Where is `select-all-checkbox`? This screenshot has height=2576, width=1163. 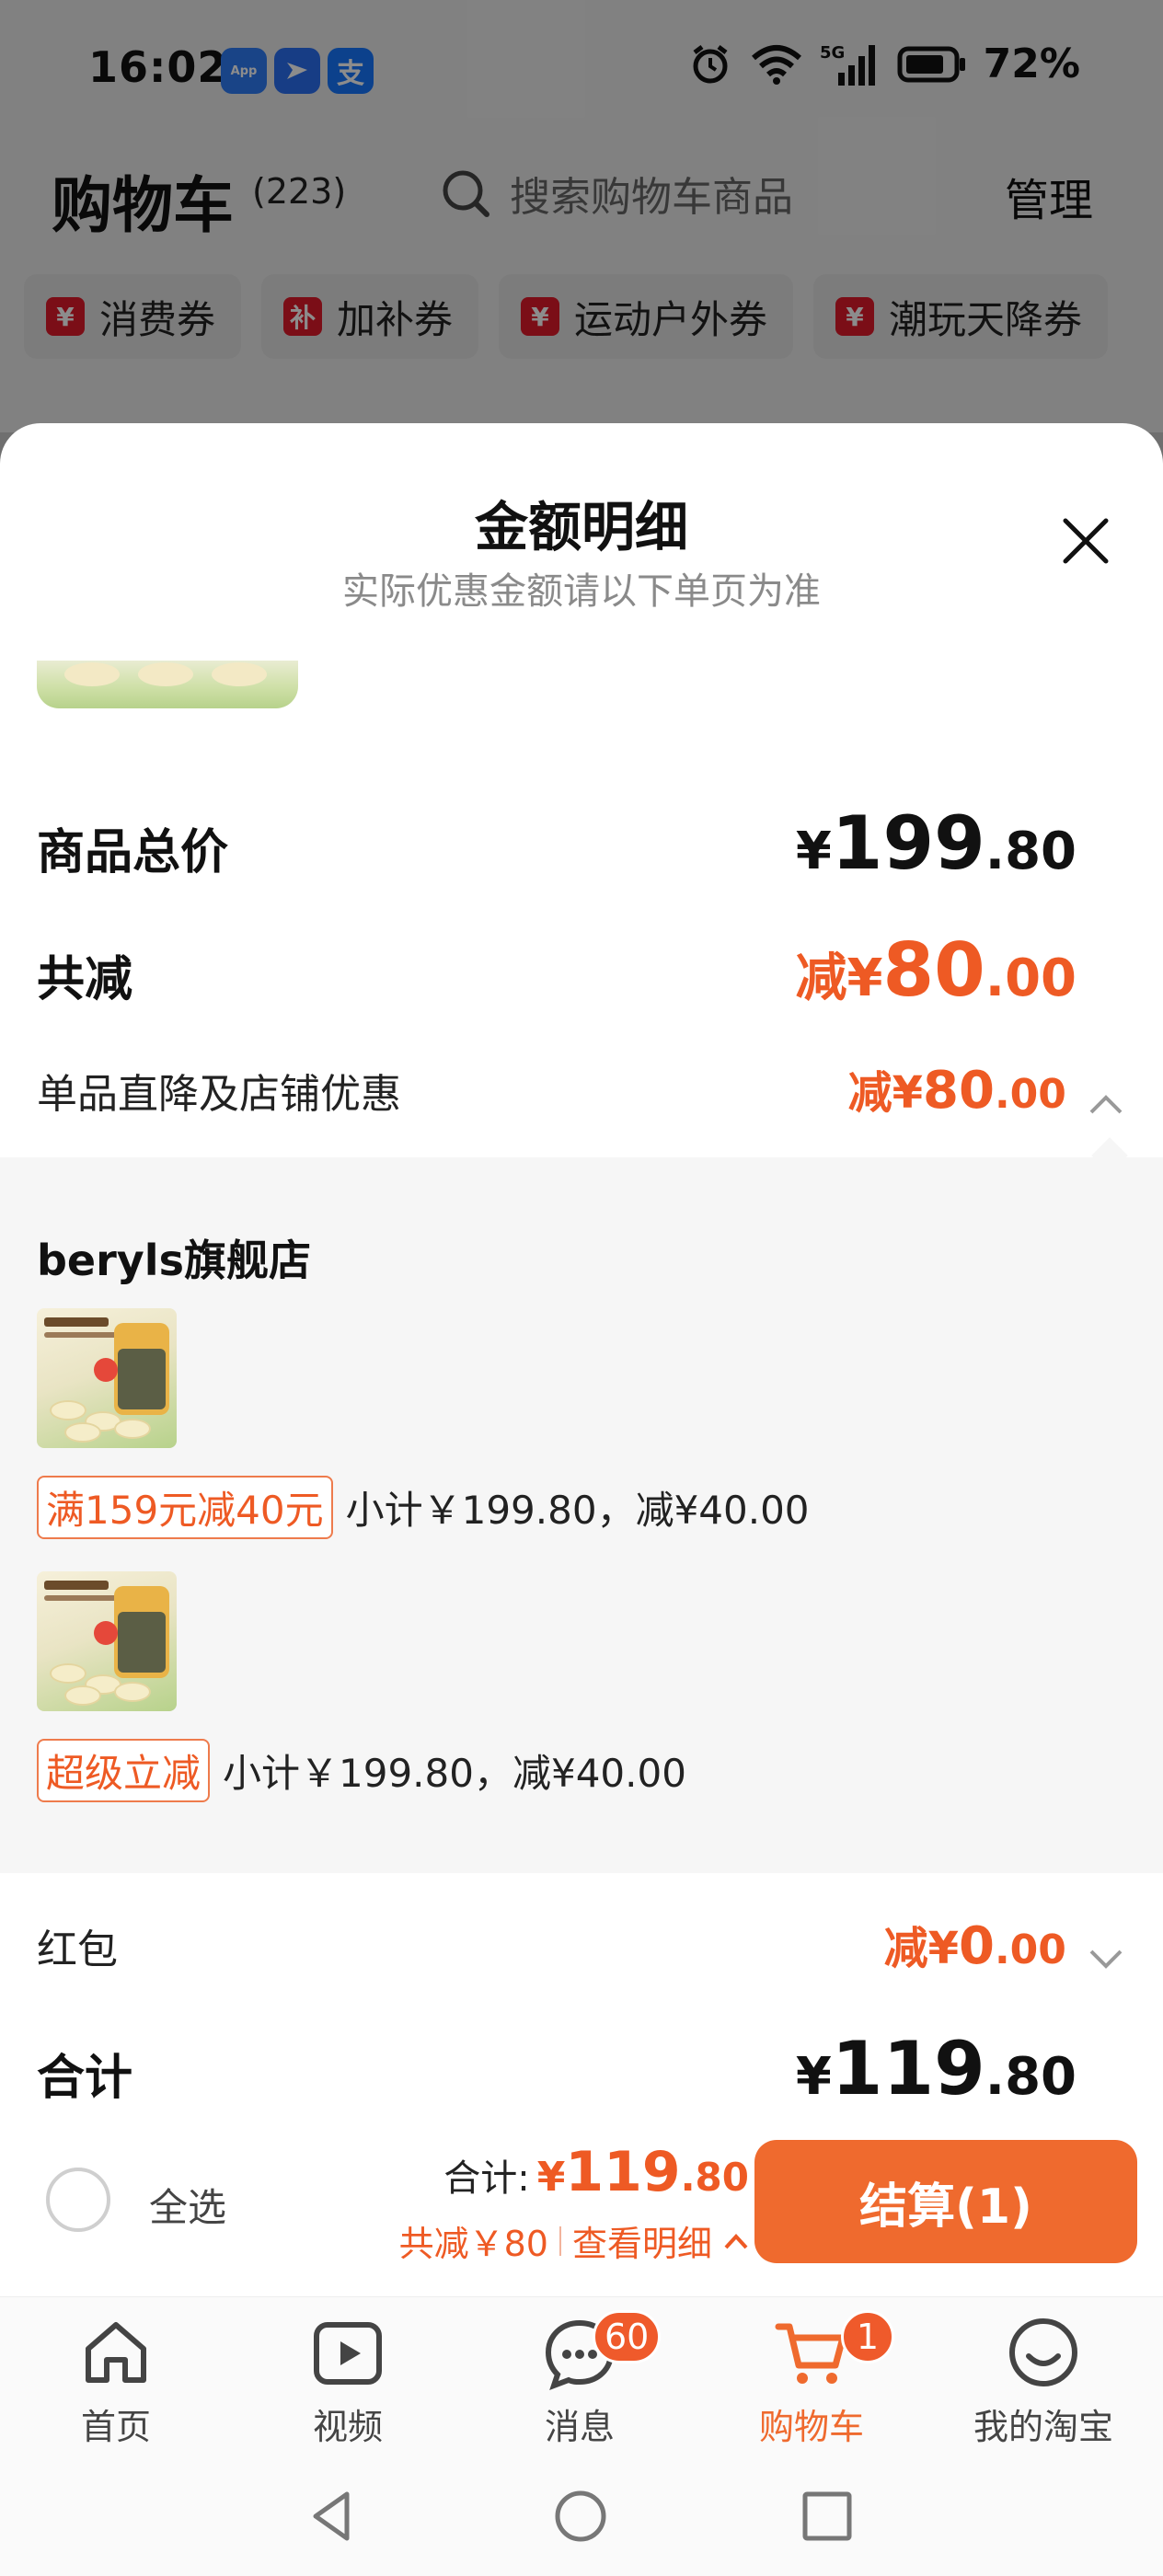
select-all-checkbox is located at coordinates (78, 2200).